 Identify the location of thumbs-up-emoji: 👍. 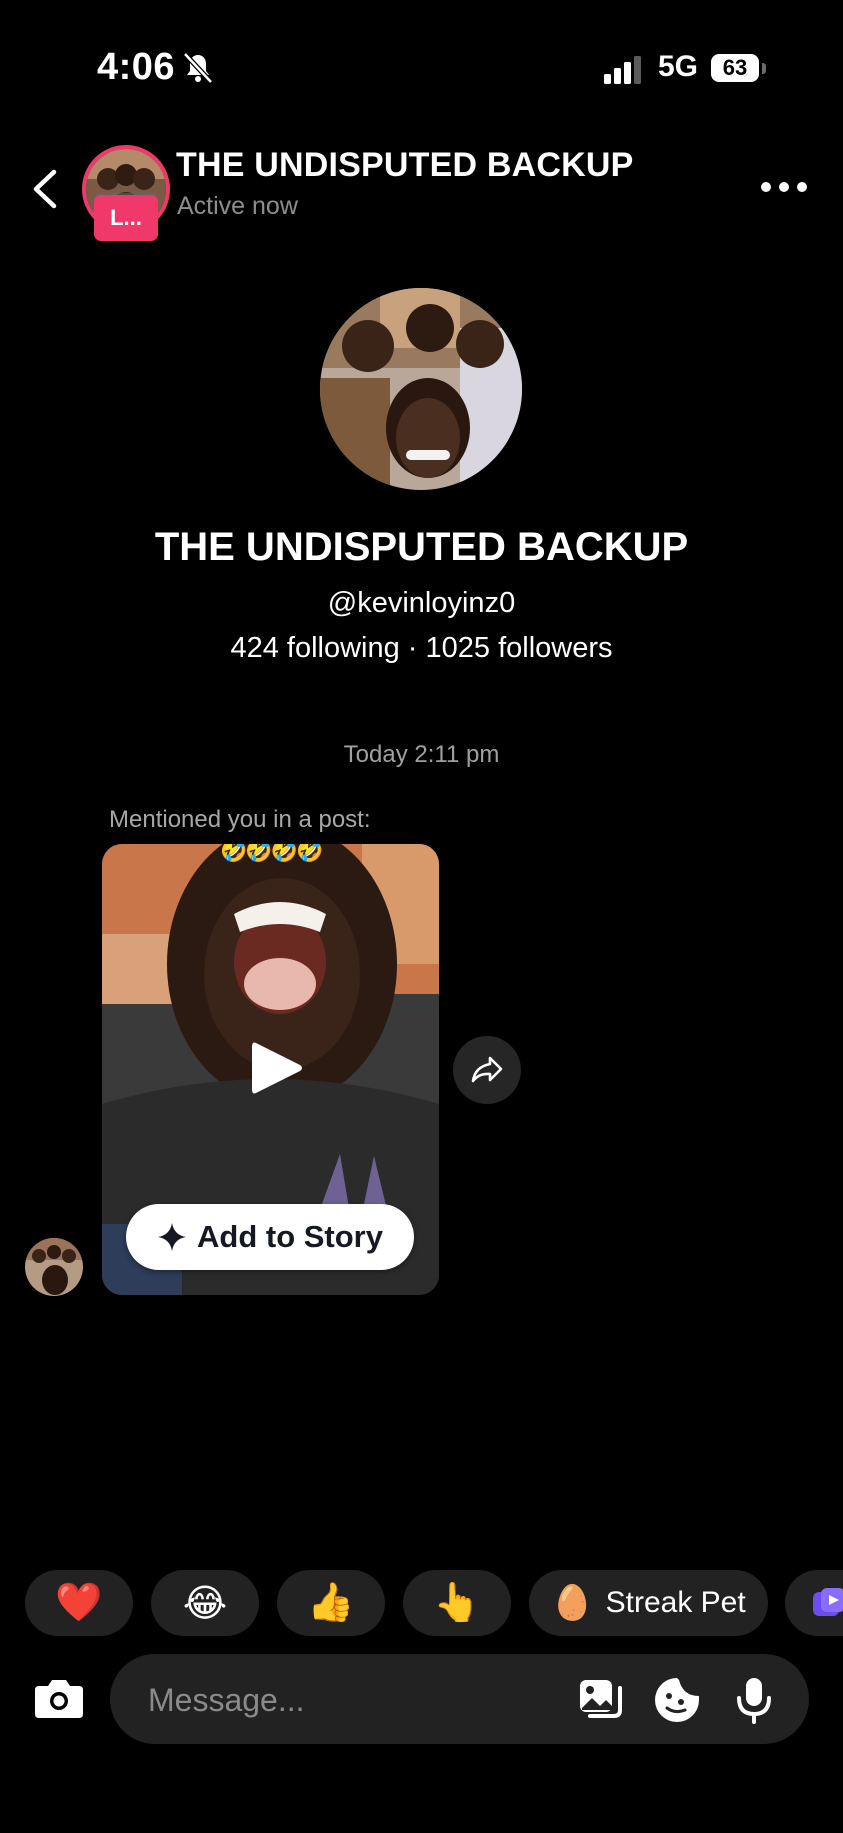
(331, 1603).